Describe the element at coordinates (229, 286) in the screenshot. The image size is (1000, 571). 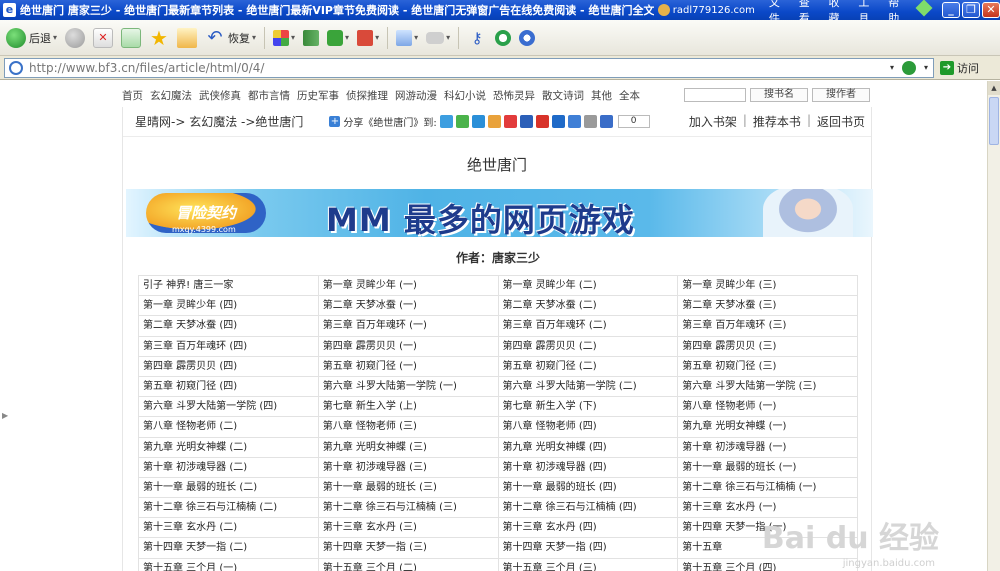
I see `chapter-link: 引子 神界! 唐三一家` at that location.